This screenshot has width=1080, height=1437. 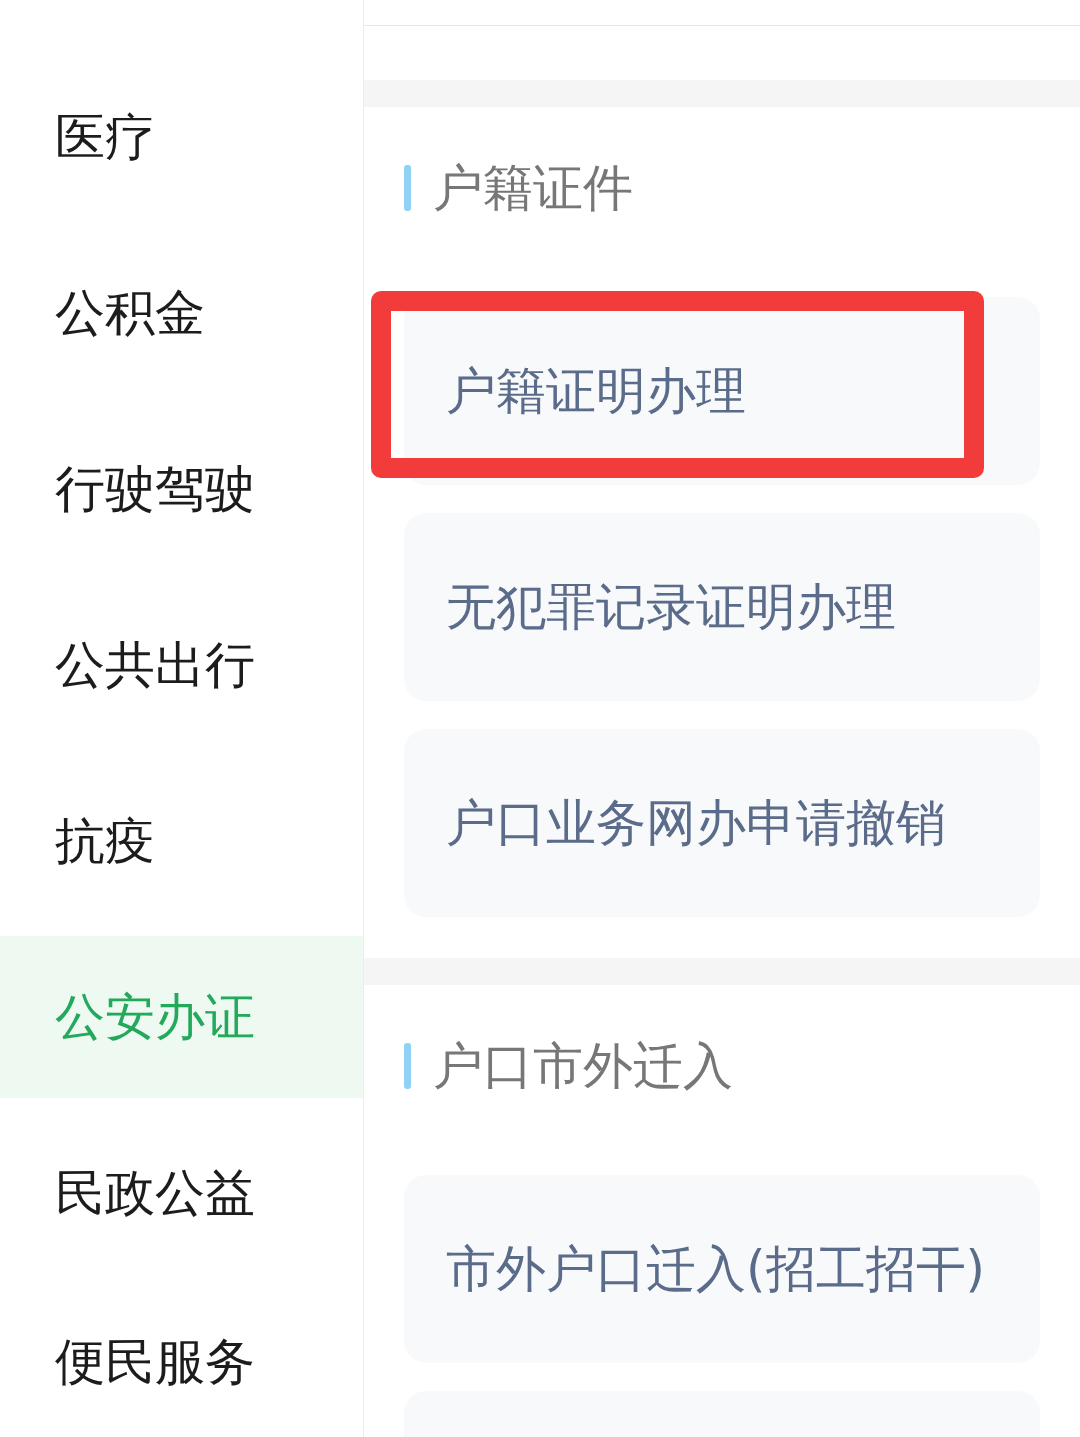 What do you see at coordinates (583, 1066) in the screenshot?
I see `section-title: 户口市外迁入` at bounding box center [583, 1066].